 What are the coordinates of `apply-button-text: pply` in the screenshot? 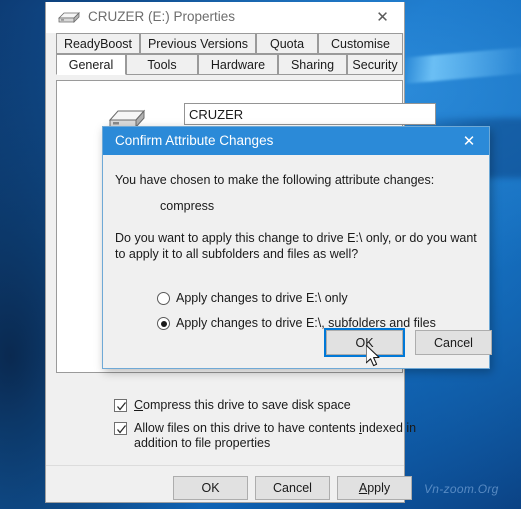 It's located at (379, 488).